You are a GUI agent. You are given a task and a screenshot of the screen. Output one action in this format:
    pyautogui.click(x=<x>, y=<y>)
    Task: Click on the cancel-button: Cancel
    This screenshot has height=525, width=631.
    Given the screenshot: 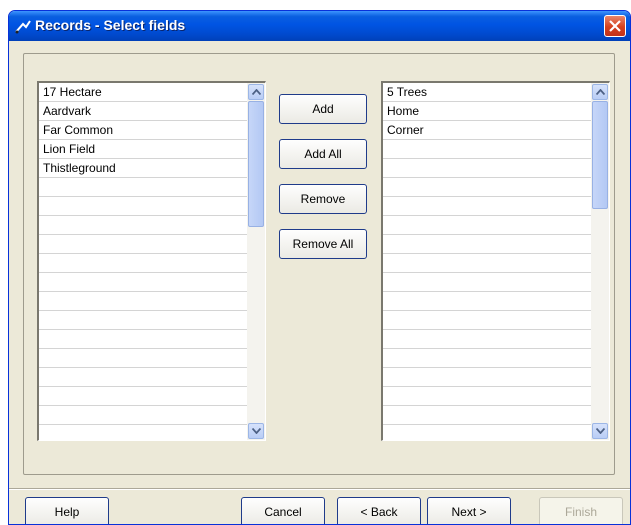 What is the action you would take?
    pyautogui.click(x=283, y=510)
    